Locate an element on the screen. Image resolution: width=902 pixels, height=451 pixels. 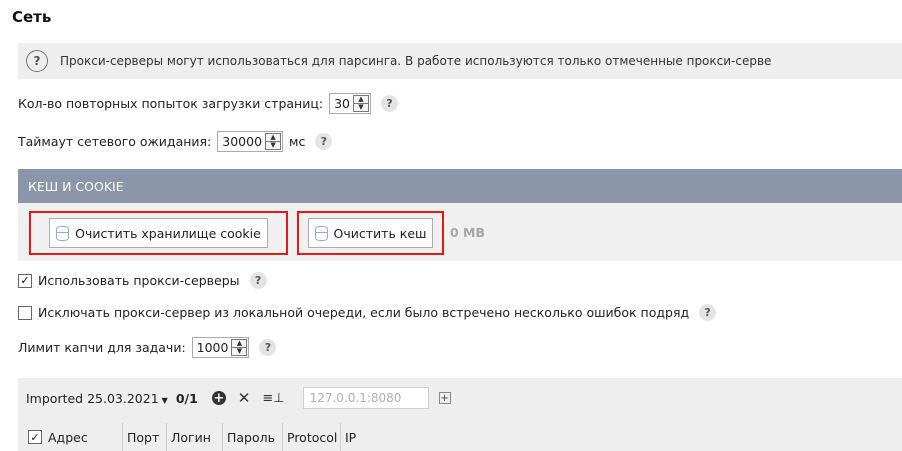
captcha-stepper-arrows: ▲ ▼ is located at coordinates (239, 347).